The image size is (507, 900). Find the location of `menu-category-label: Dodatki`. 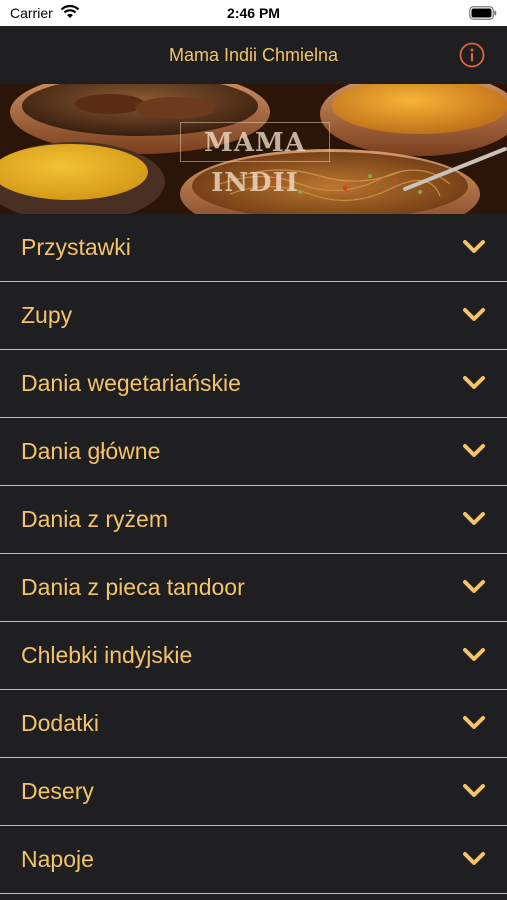

menu-category-label: Dodatki is located at coordinates (60, 723).